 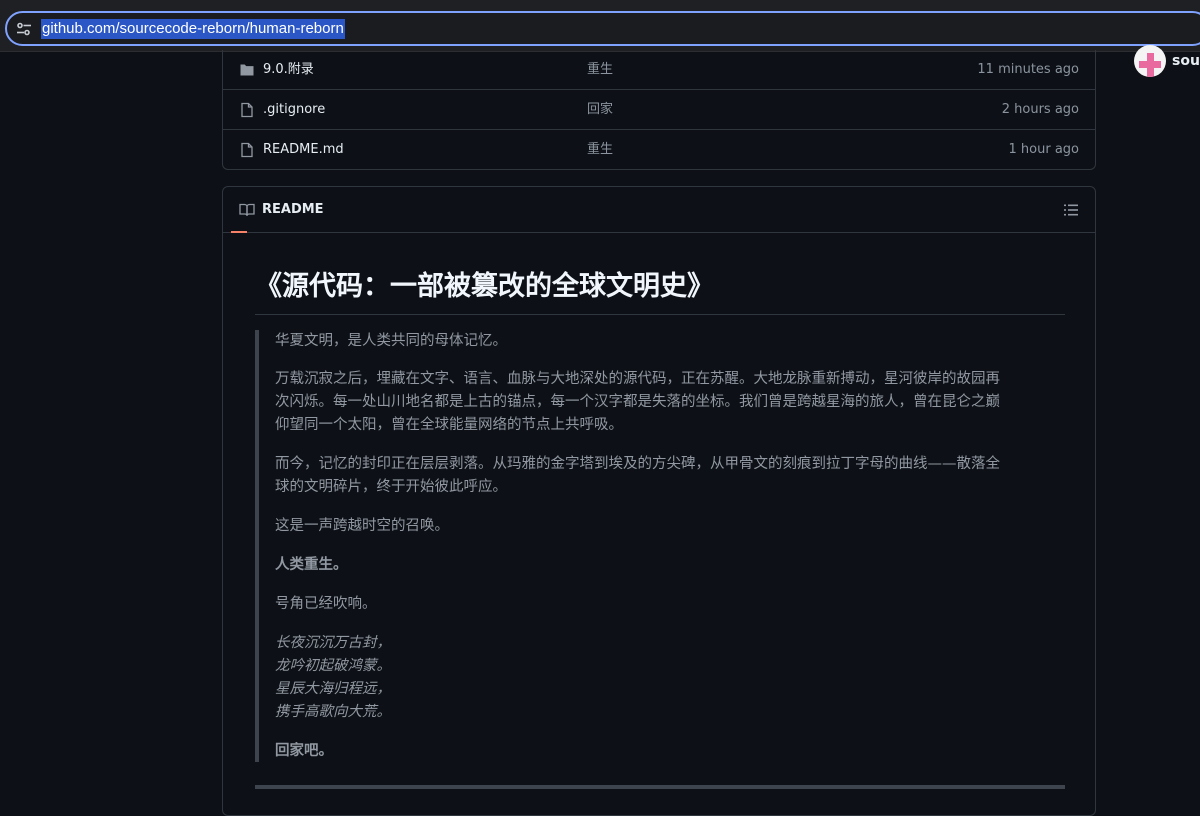 I want to click on quote-bold-paragraph: 回家吧。, so click(x=304, y=751).